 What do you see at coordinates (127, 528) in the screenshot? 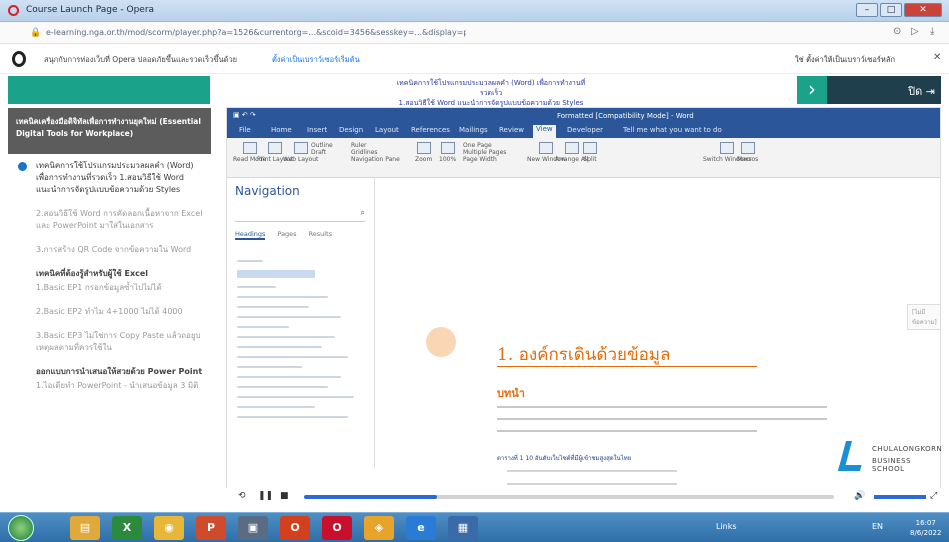
I see `excel-icon: X` at bounding box center [127, 528].